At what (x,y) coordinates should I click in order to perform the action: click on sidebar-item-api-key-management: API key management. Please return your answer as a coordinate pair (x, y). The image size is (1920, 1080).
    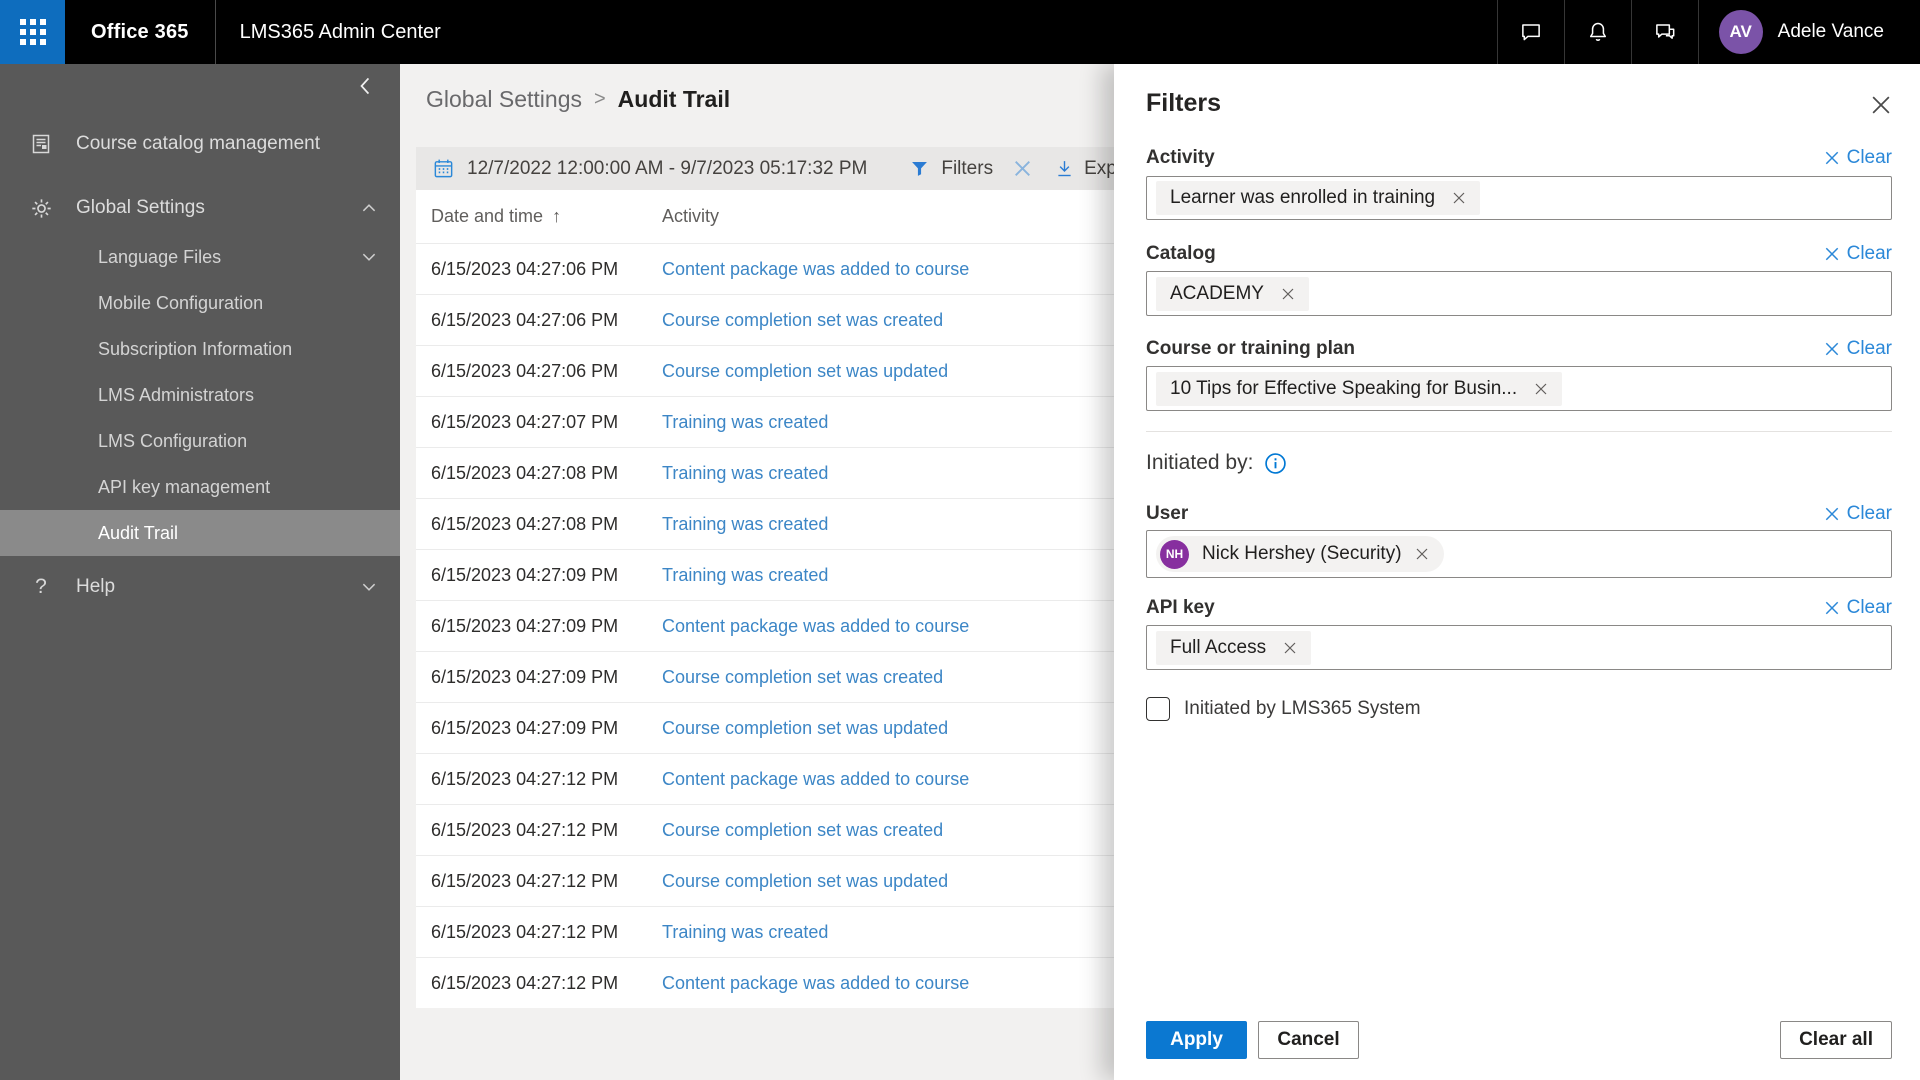
    Looking at the image, I should click on (200, 487).